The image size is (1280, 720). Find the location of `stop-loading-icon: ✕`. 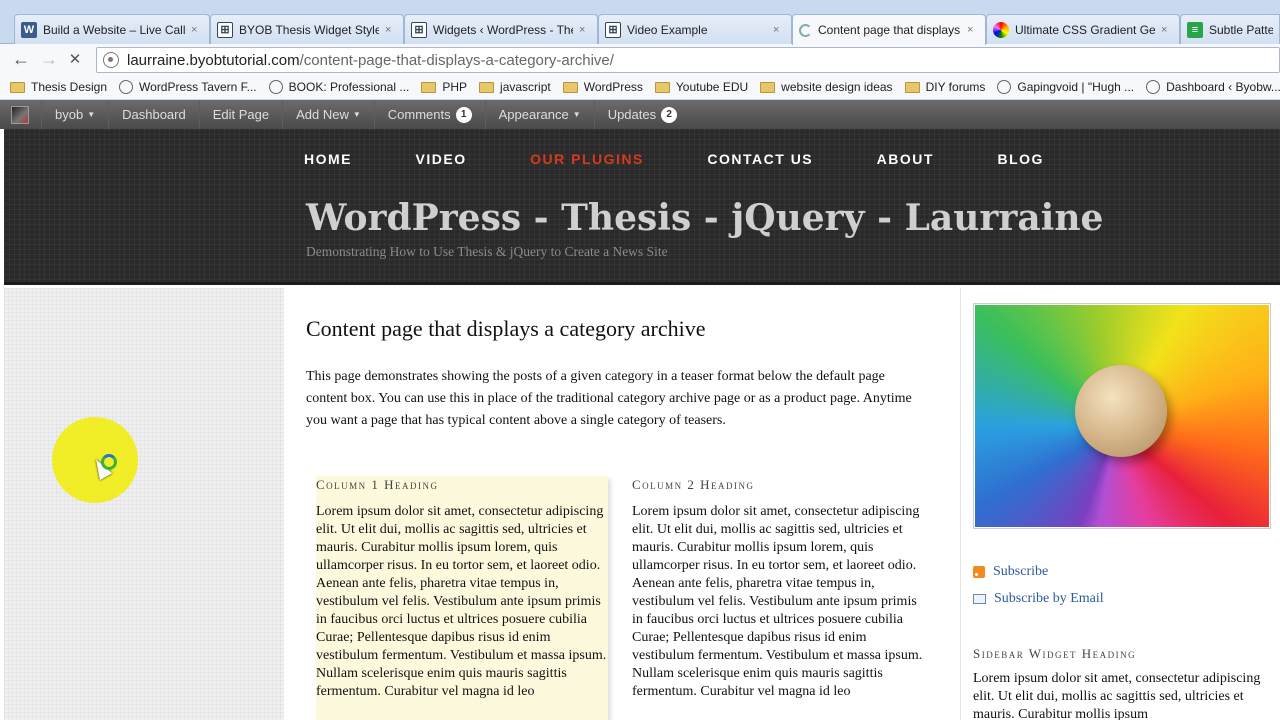

stop-loading-icon: ✕ is located at coordinates (75, 59).